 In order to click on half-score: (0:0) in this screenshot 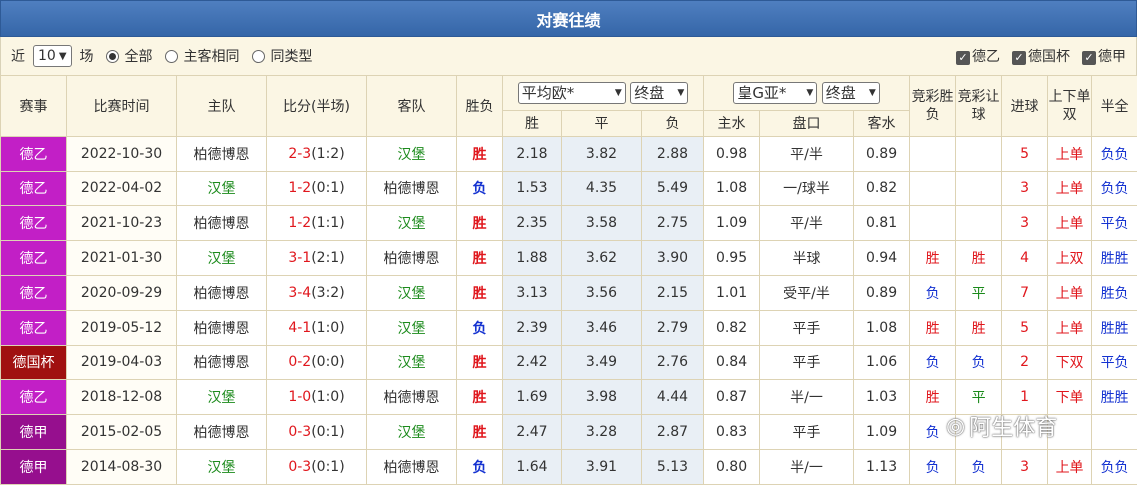, I will do `click(327, 362)`.